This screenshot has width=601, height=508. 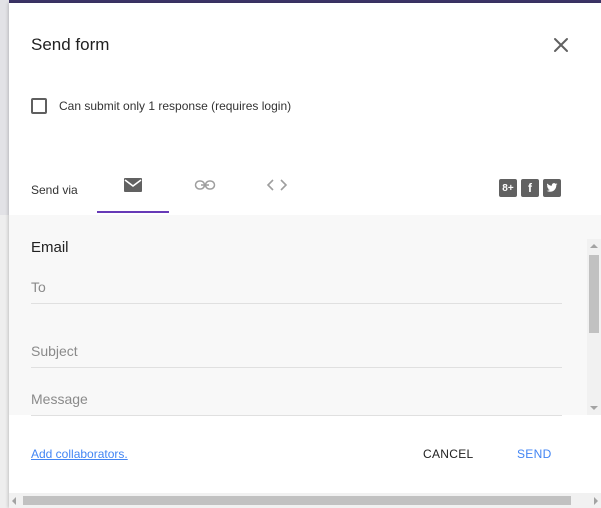 I want to click on dialog-footer: Add collaborators. CANCEL SEND, so click(x=305, y=454).